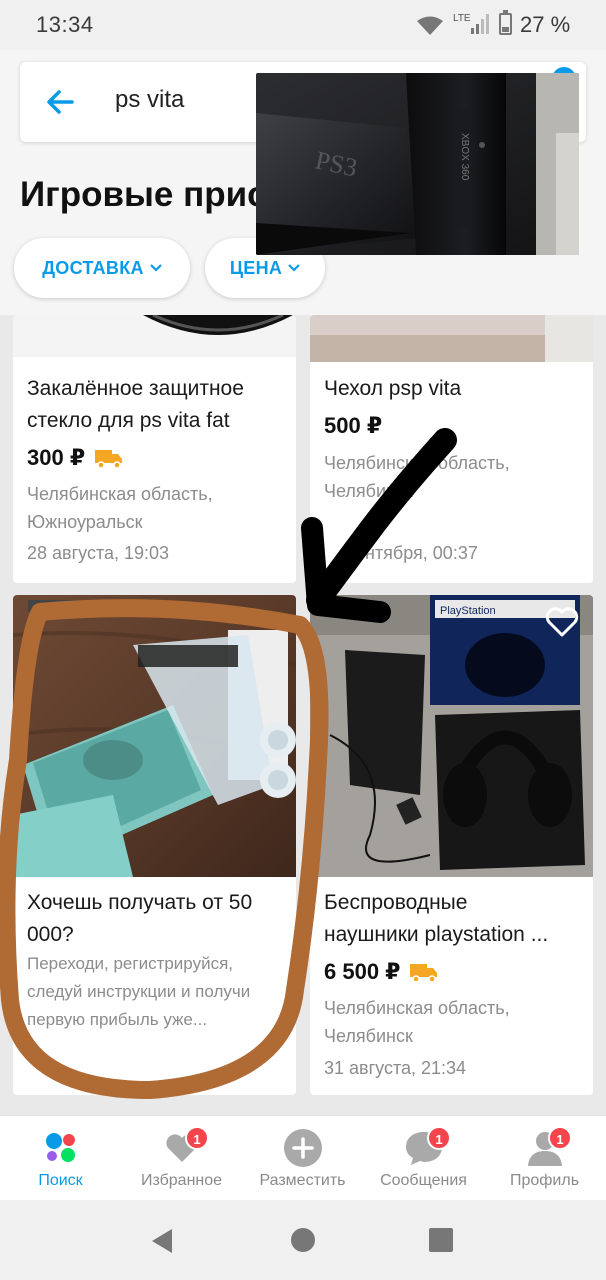  Describe the element at coordinates (468, 611) in the screenshot. I see `svg-text: PlayStation` at that location.